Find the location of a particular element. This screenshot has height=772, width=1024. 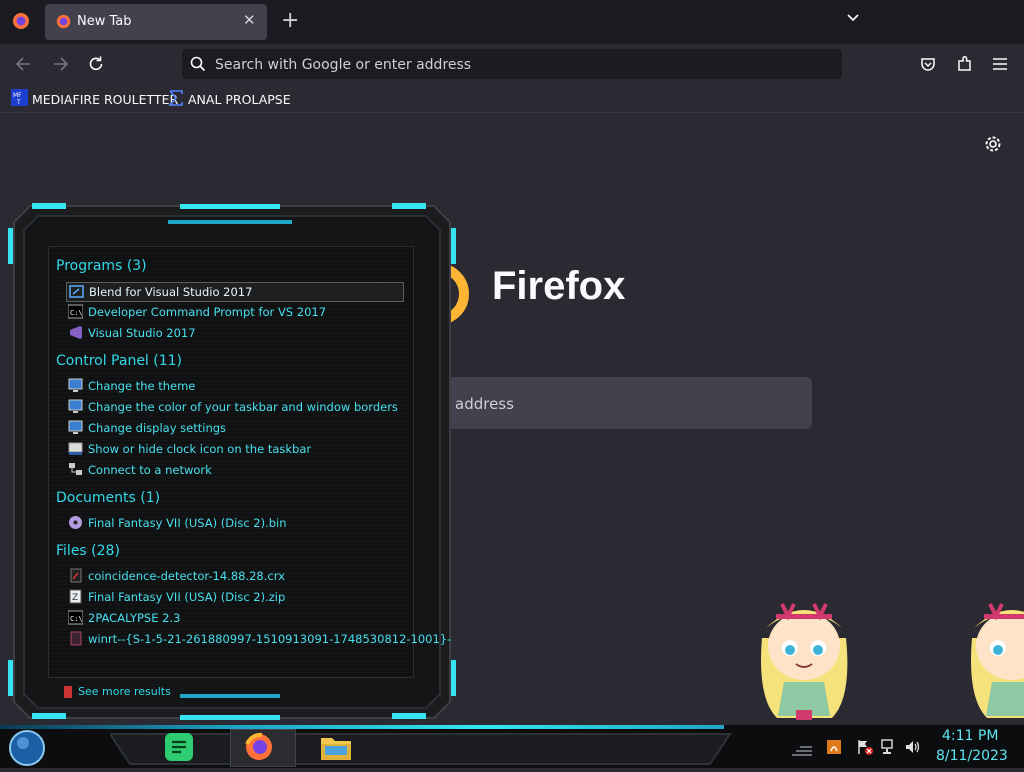

action-center-icon is located at coordinates (865, 749).